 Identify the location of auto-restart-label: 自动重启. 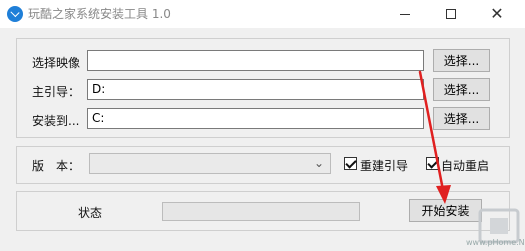
(465, 166).